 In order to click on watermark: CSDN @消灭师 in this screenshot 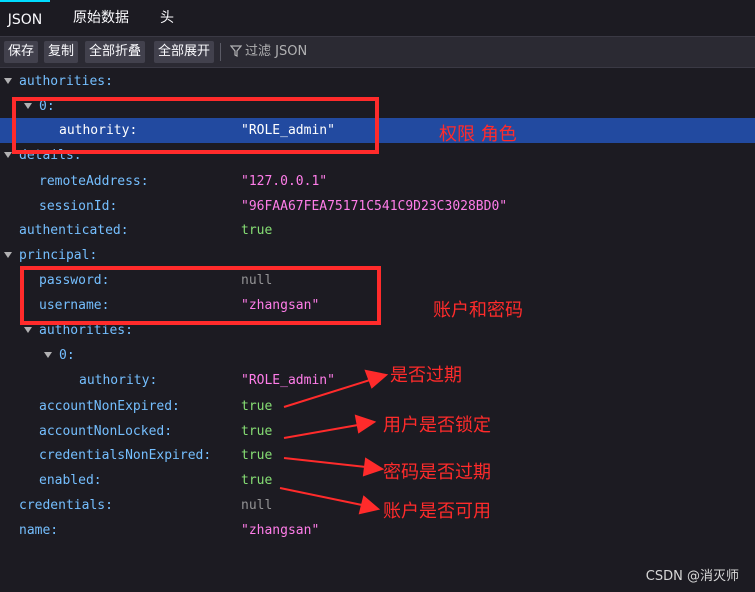, I will do `click(692, 576)`.